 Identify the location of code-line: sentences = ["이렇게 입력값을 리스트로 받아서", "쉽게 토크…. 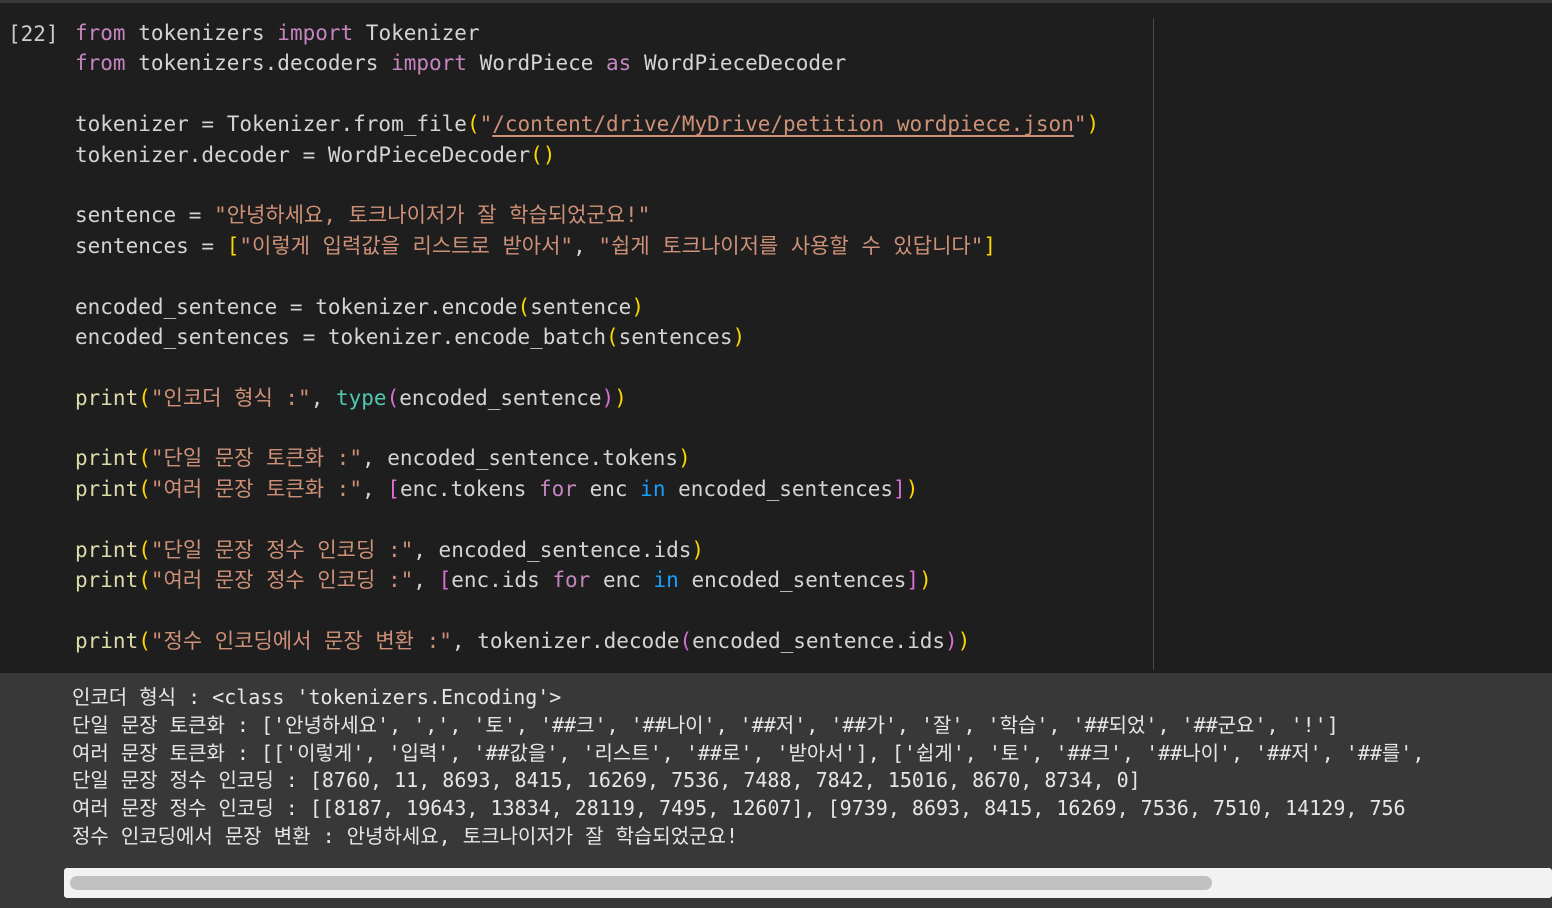
(810, 246).